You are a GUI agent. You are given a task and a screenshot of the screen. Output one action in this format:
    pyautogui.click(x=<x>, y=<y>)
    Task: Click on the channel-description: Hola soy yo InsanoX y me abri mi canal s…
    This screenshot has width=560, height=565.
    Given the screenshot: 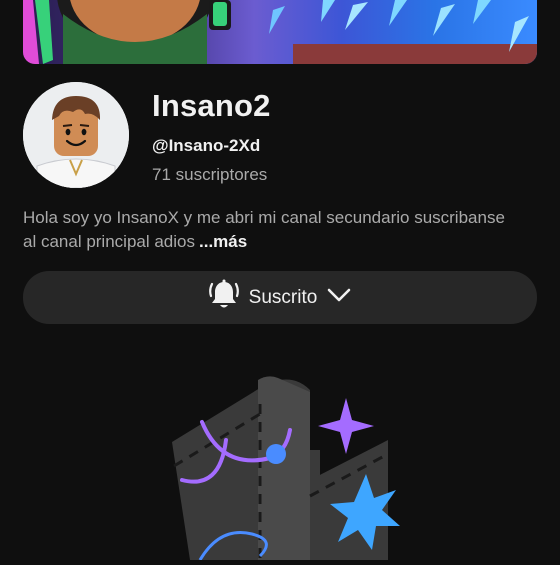 What is the action you would take?
    pyautogui.click(x=283, y=230)
    